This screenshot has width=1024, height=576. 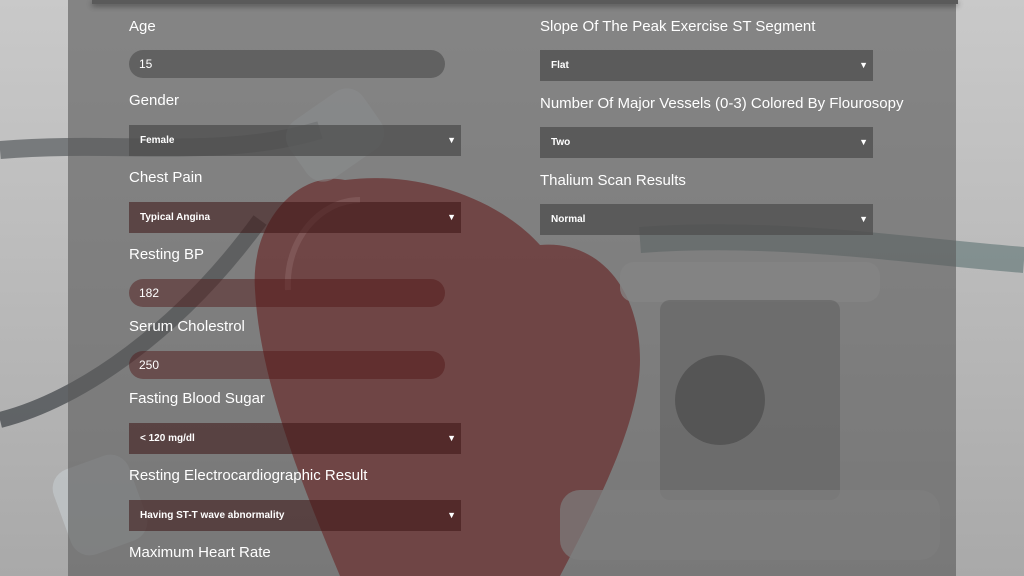 I want to click on slope-label: Slope Of The Peak Exercise ST Segment, so click(x=678, y=26).